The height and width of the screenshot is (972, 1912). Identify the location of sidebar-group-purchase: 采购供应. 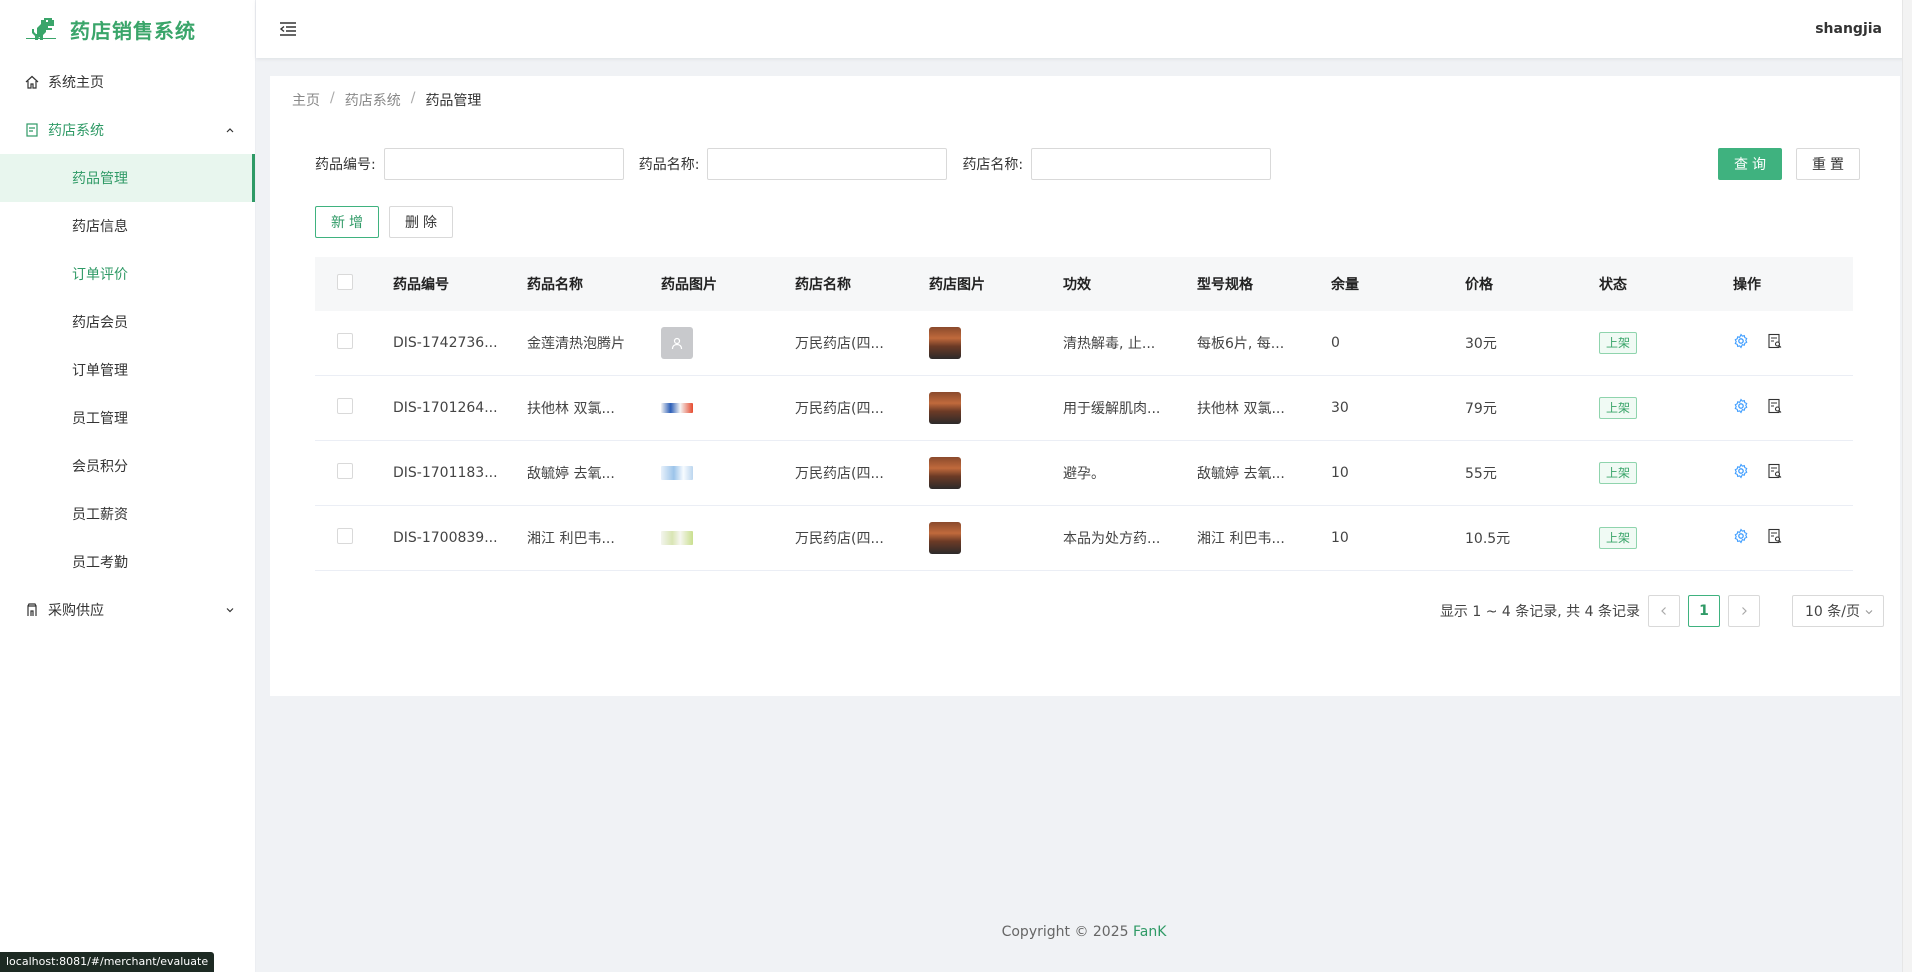
(127, 610).